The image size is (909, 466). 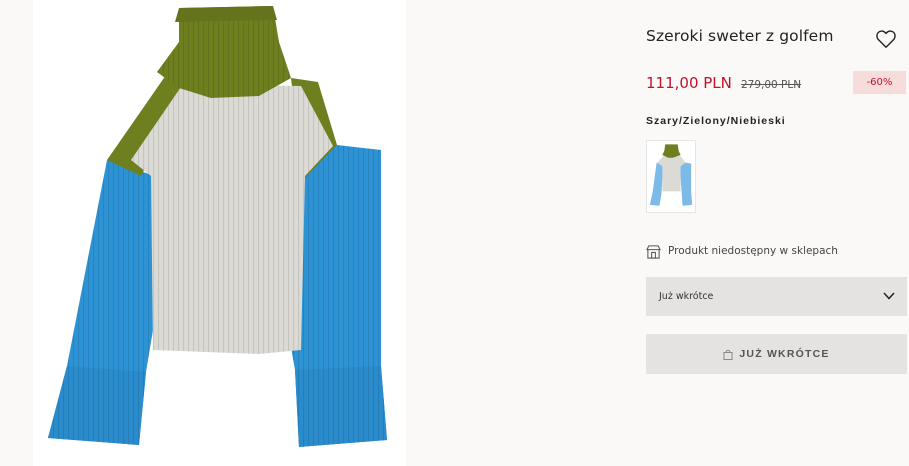 I want to click on chevron-down-icon, so click(x=889, y=296).